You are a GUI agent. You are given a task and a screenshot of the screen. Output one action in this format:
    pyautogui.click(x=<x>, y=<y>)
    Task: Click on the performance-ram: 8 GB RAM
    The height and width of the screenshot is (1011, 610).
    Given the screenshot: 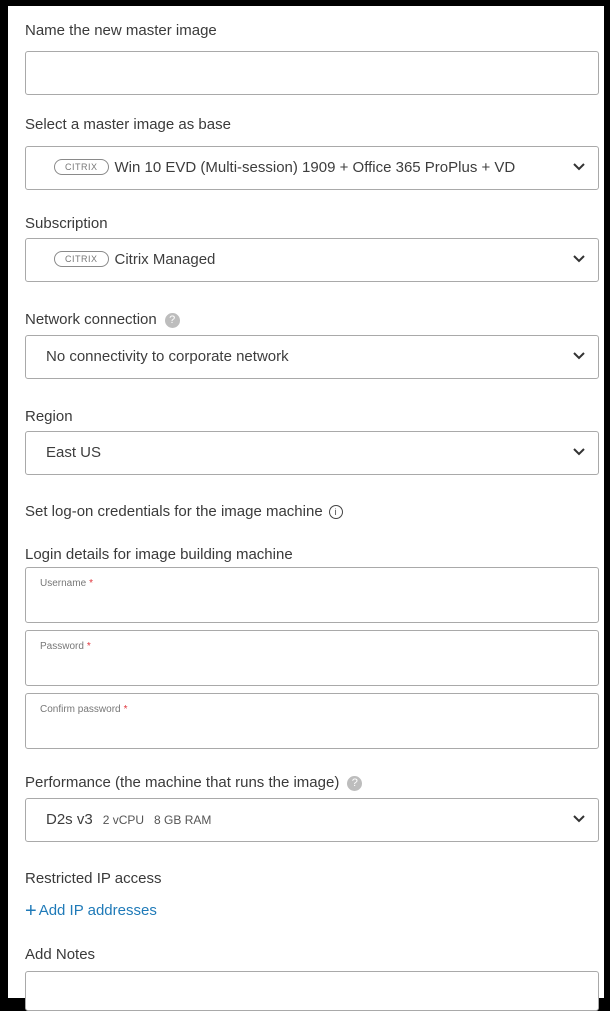 What is the action you would take?
    pyautogui.click(x=183, y=820)
    